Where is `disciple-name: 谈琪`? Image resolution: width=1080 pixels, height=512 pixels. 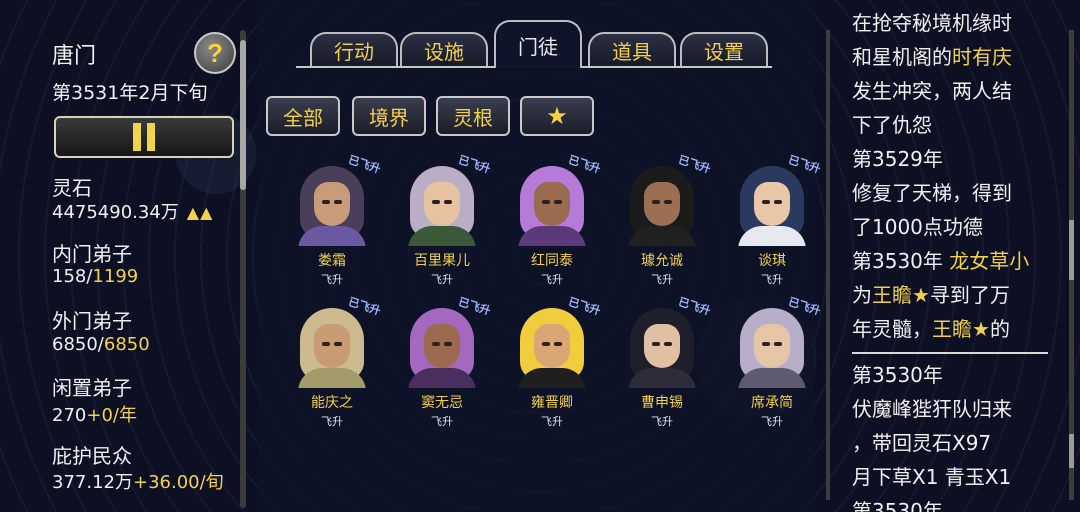
disciple-name: 谈琪 is located at coordinates (772, 261).